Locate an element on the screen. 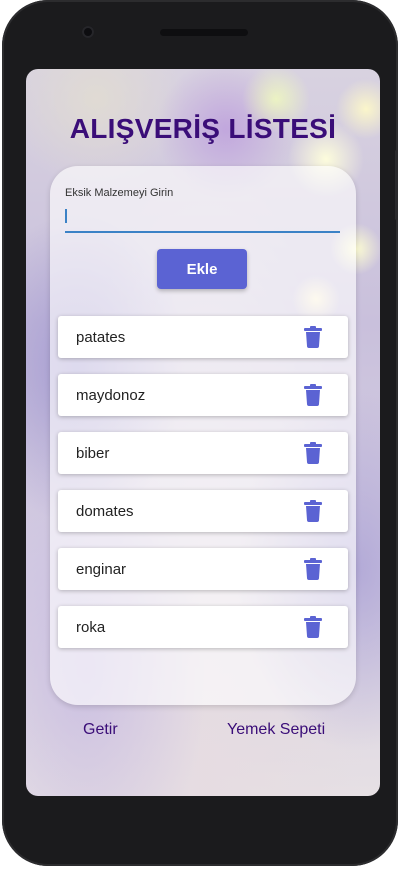 Image resolution: width=400 pixels, height=869 pixels. list-item-label: roka is located at coordinates (91, 627).